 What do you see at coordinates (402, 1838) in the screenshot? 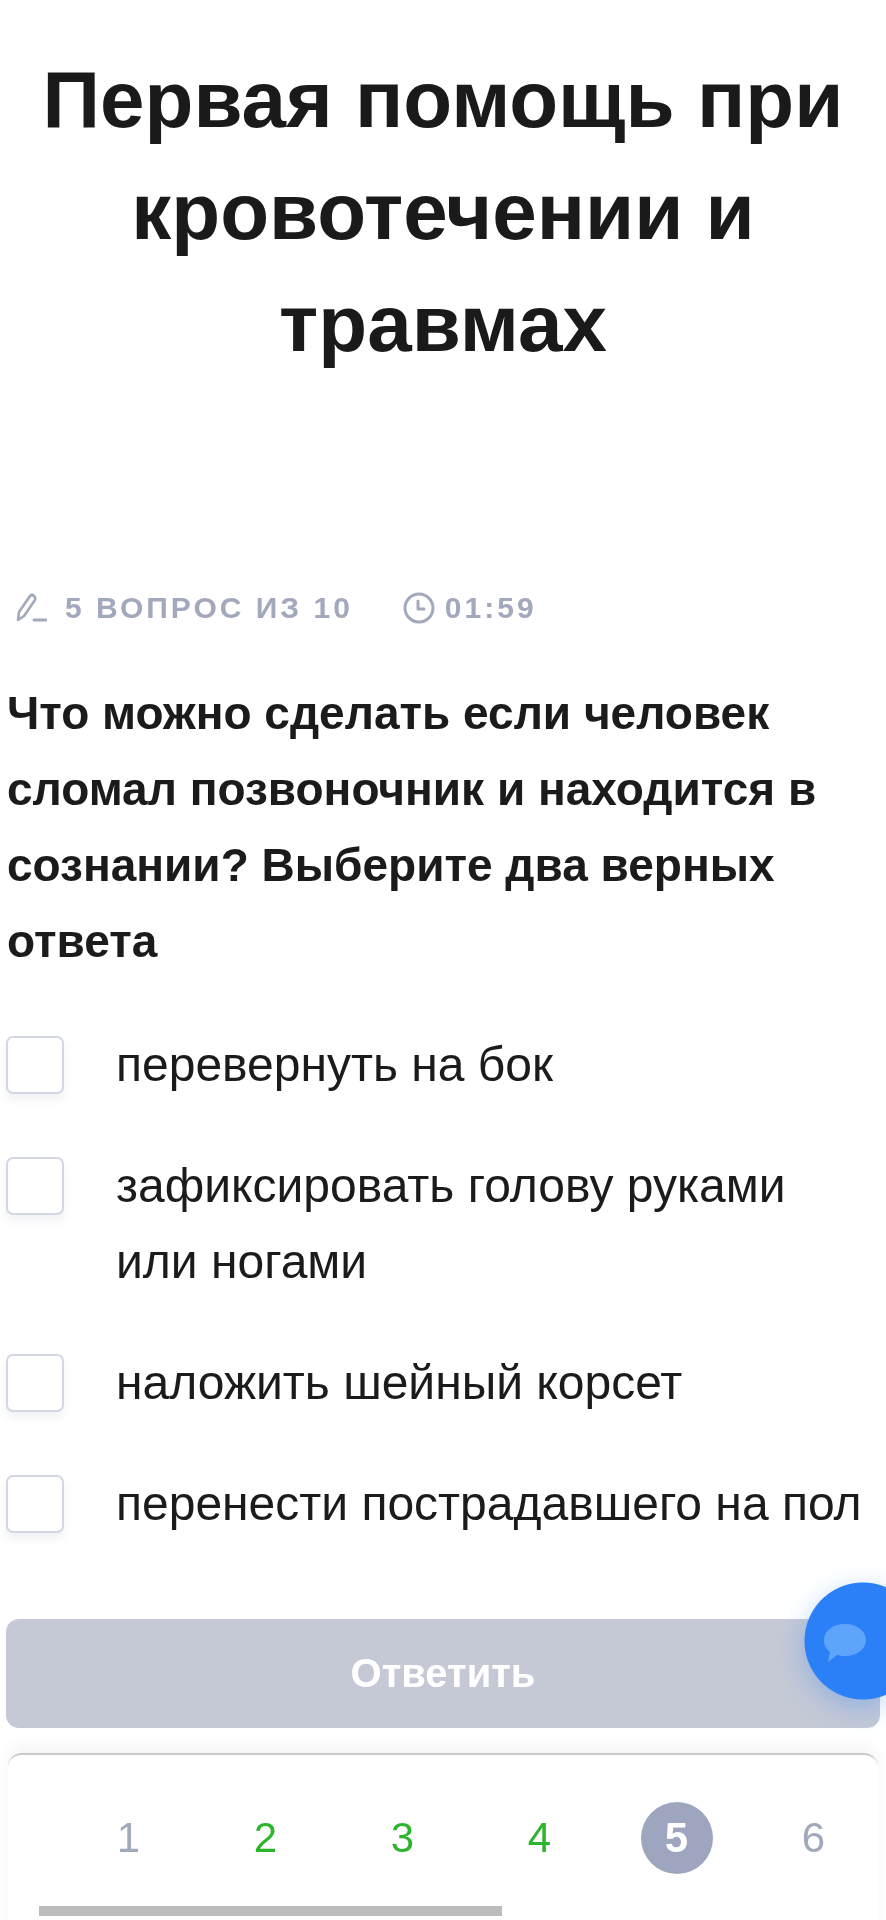
I see `page-number: 3` at bounding box center [402, 1838].